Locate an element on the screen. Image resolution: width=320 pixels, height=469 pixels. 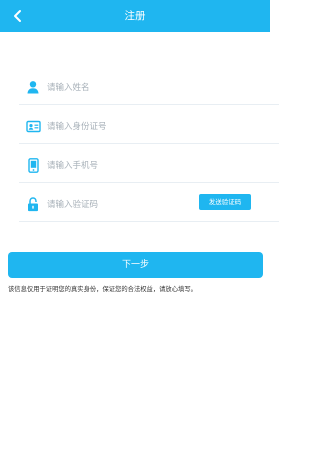
send-code-button: 发送验证码 is located at coordinates (225, 202).